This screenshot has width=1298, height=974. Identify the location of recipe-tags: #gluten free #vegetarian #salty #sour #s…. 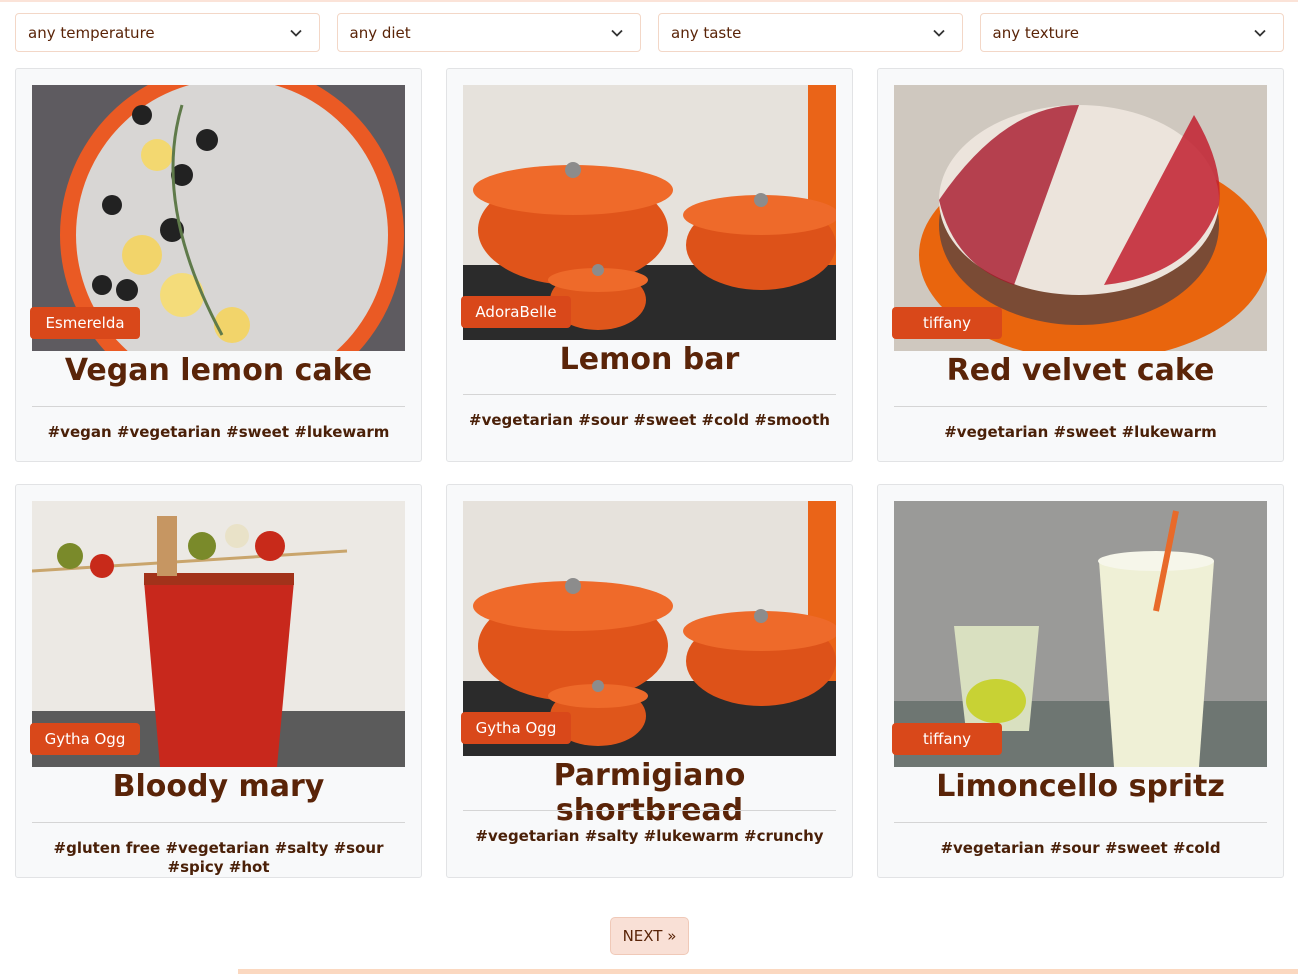
(218, 857).